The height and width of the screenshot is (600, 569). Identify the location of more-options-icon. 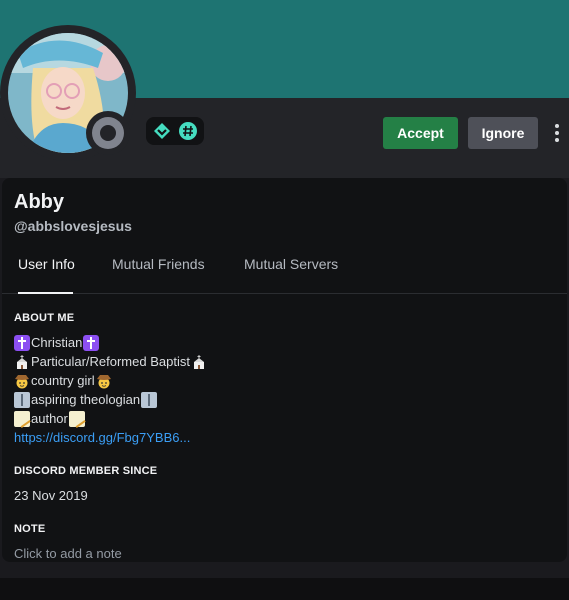
(557, 133).